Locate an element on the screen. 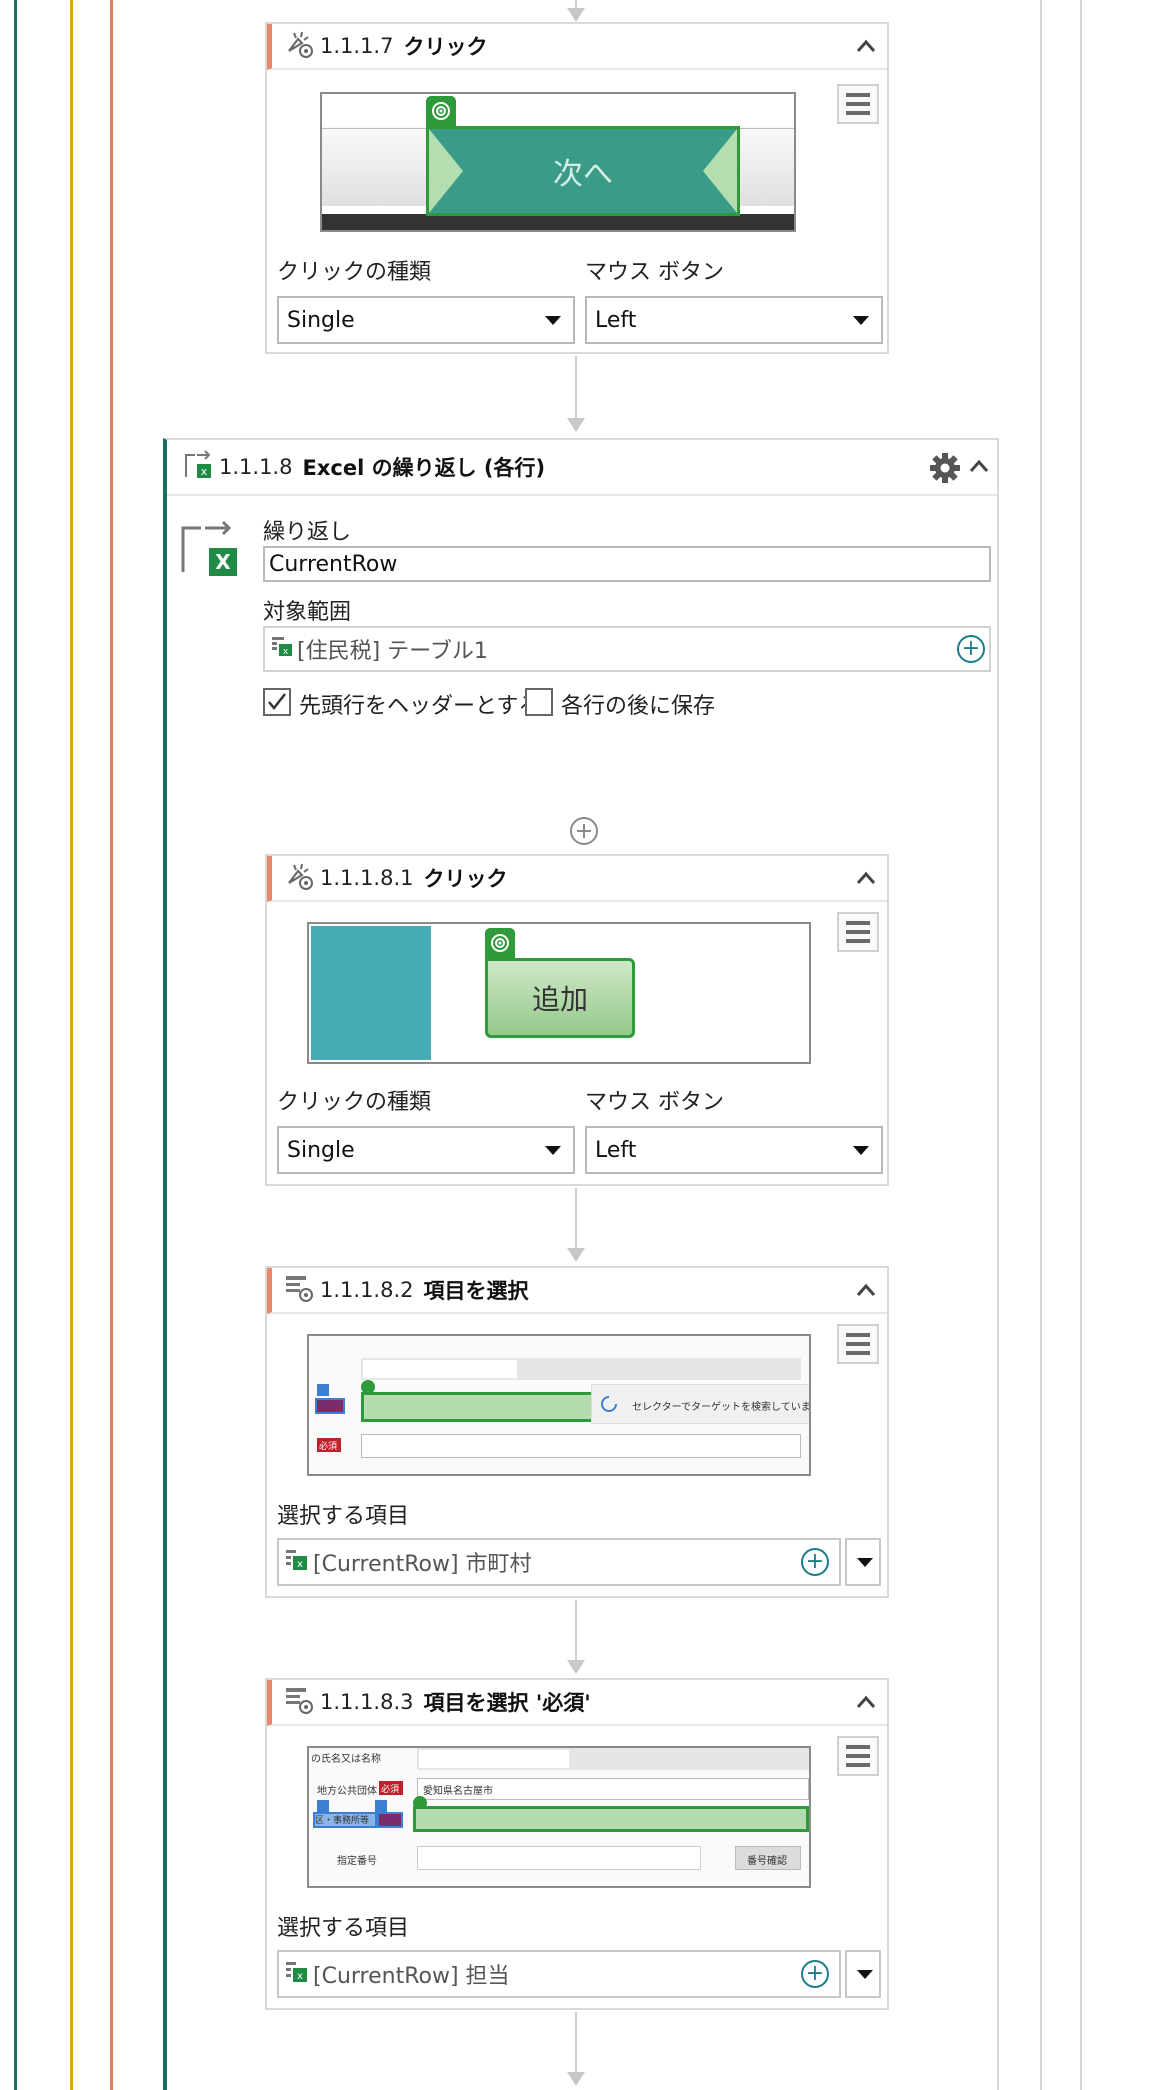  target-preview-image: セレクターでターゲットを検索しています。 必須 is located at coordinates (559, 1405).